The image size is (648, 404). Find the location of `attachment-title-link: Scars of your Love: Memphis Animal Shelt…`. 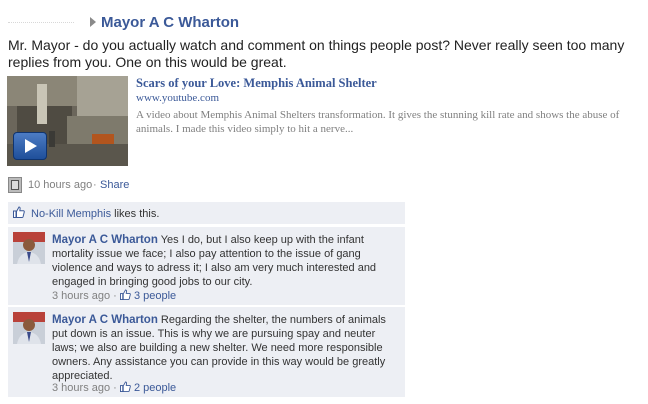

attachment-title-link: Scars of your Love: Memphis Animal Shelt… is located at coordinates (256, 83).